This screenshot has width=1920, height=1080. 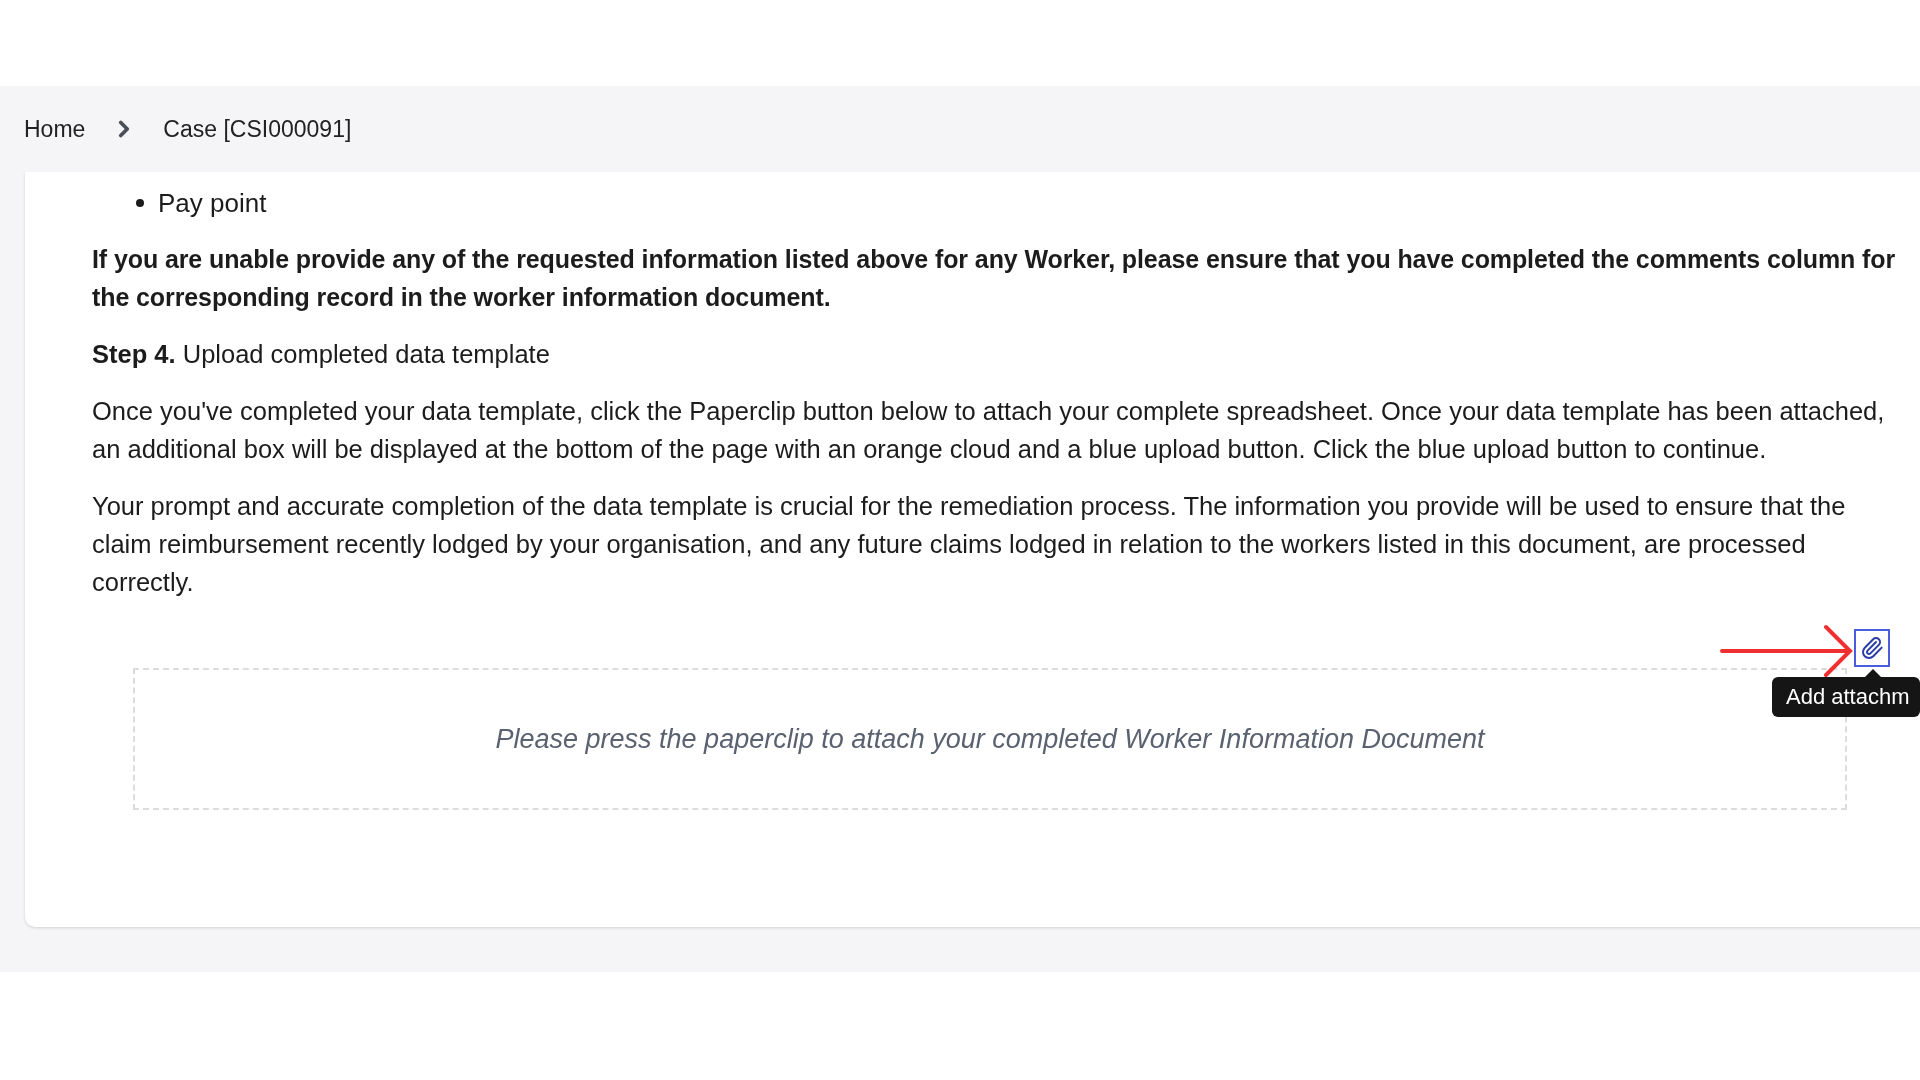 I want to click on paperclip-icon, so click(x=1872, y=648).